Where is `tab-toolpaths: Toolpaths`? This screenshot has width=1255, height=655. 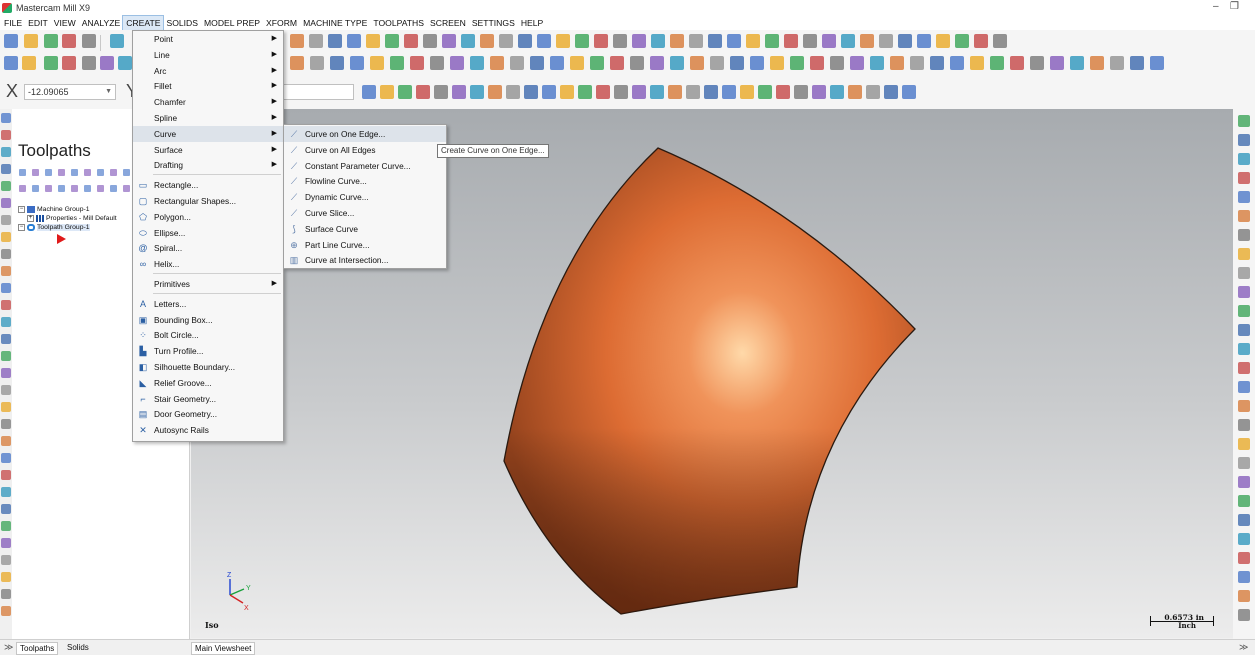 tab-toolpaths: Toolpaths is located at coordinates (37, 648).